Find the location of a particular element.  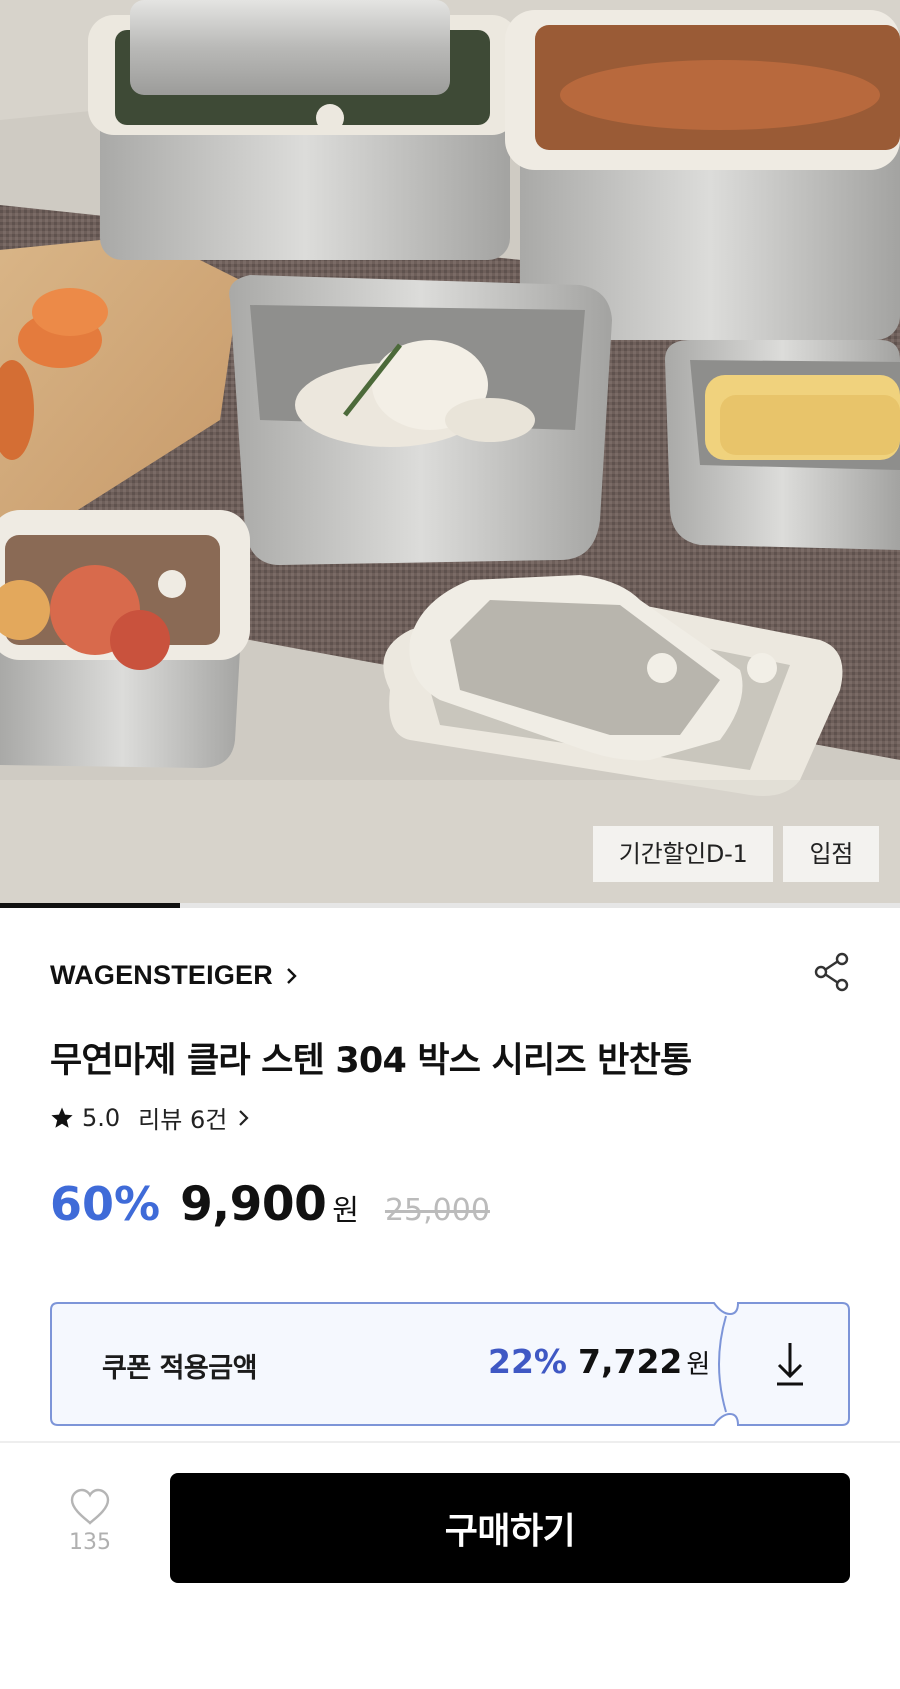

coupon-currency: 원 is located at coordinates (698, 1365).